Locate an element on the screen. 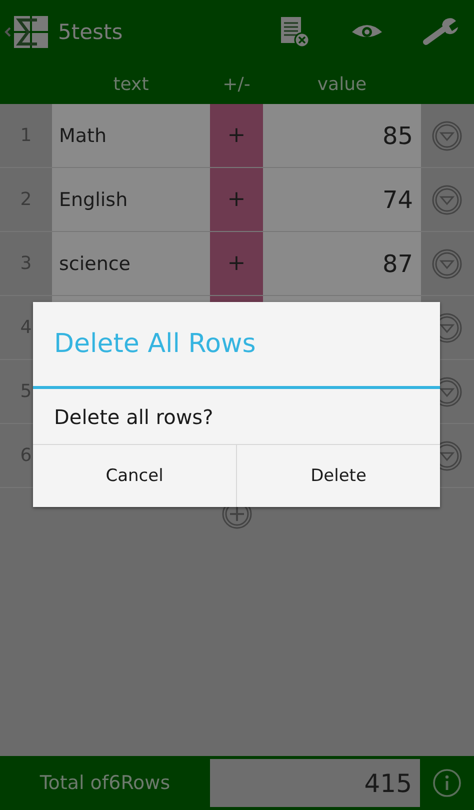 The image size is (474, 810). column-header: value is located at coordinates (342, 84).